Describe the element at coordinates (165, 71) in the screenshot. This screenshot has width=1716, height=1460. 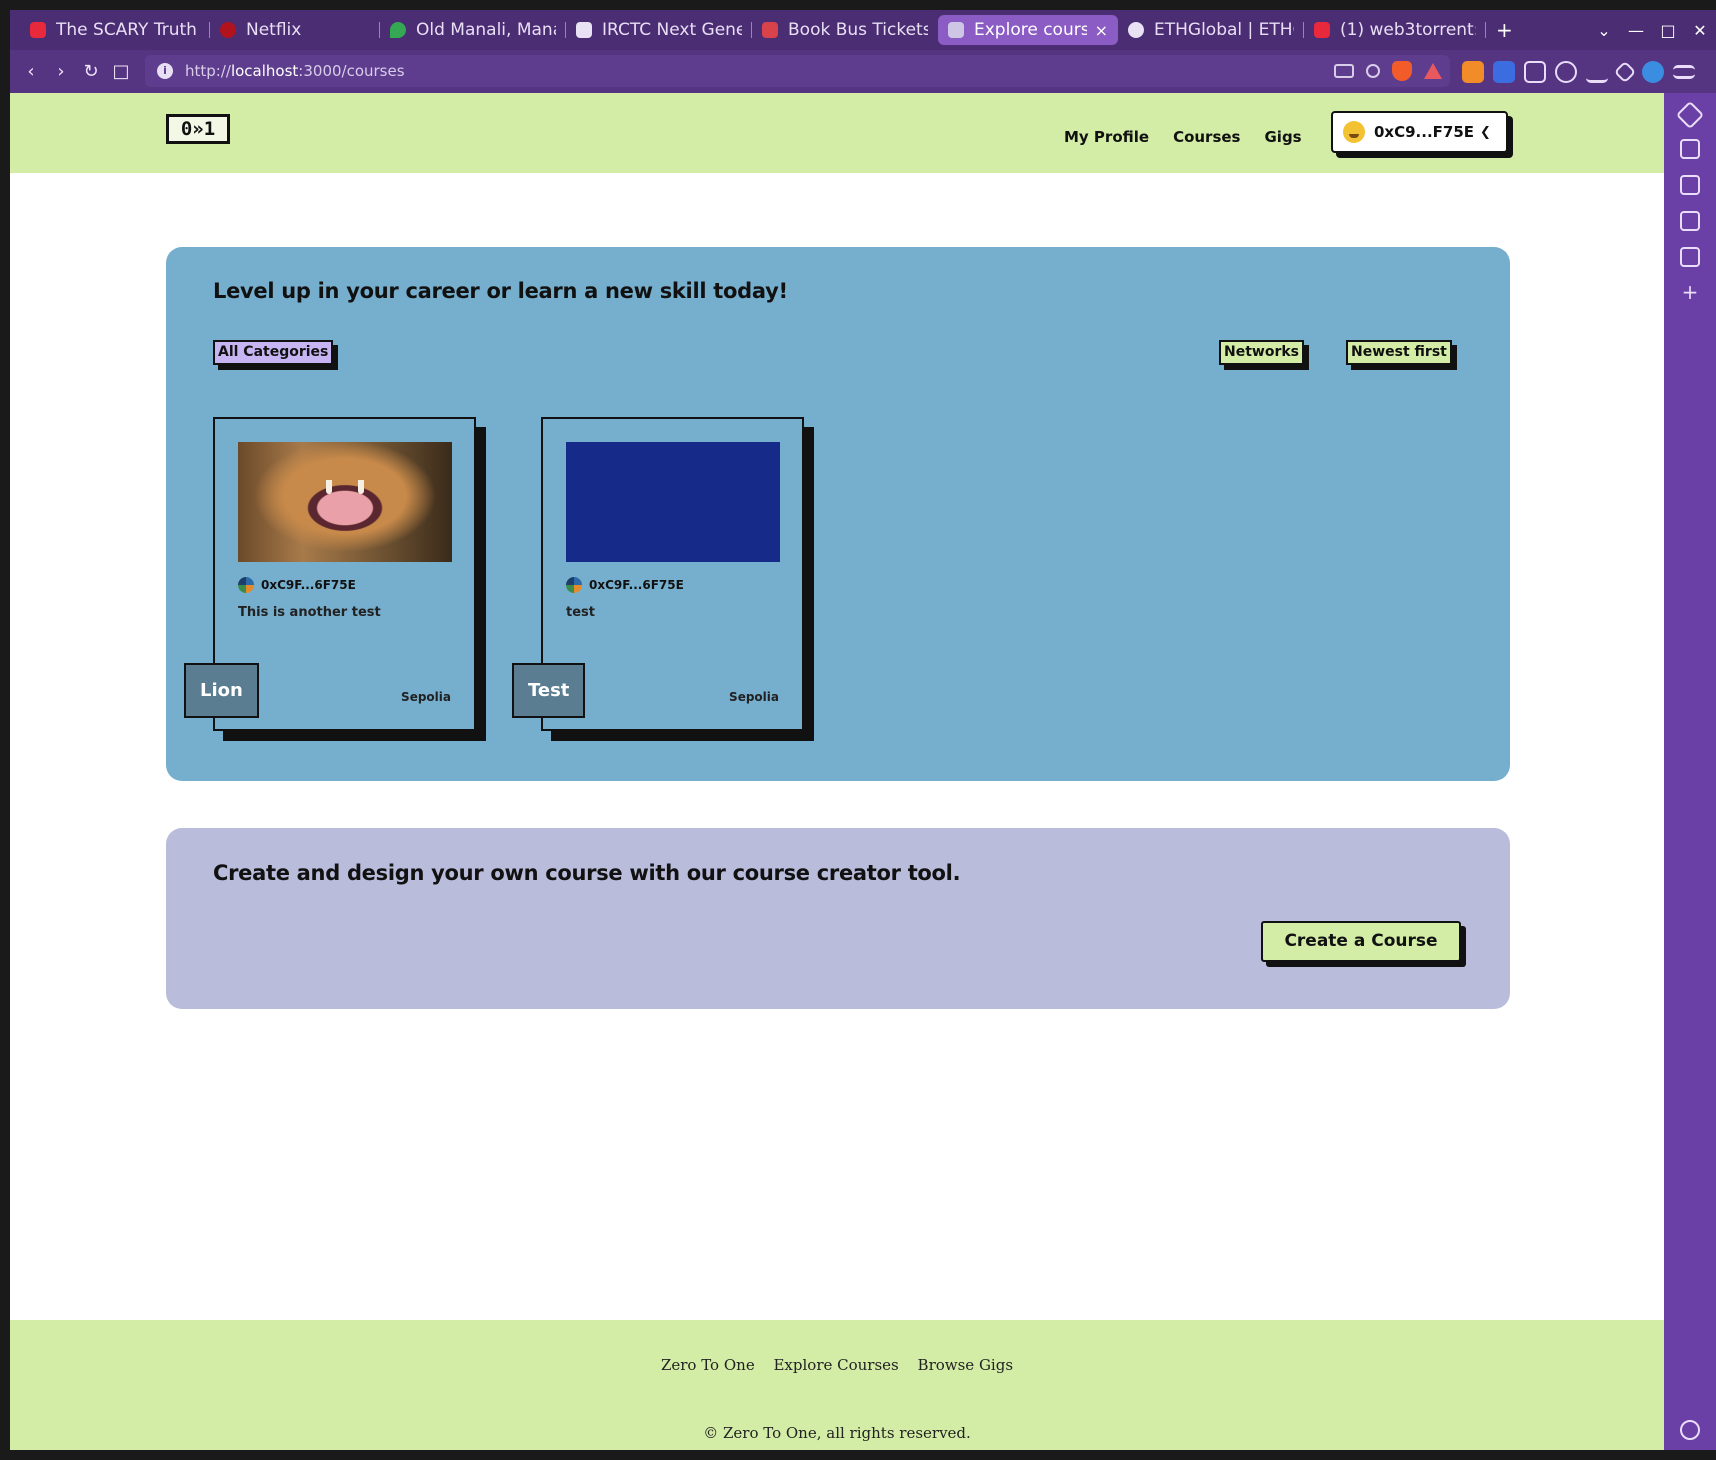
I see `site-info-icon: i` at that location.